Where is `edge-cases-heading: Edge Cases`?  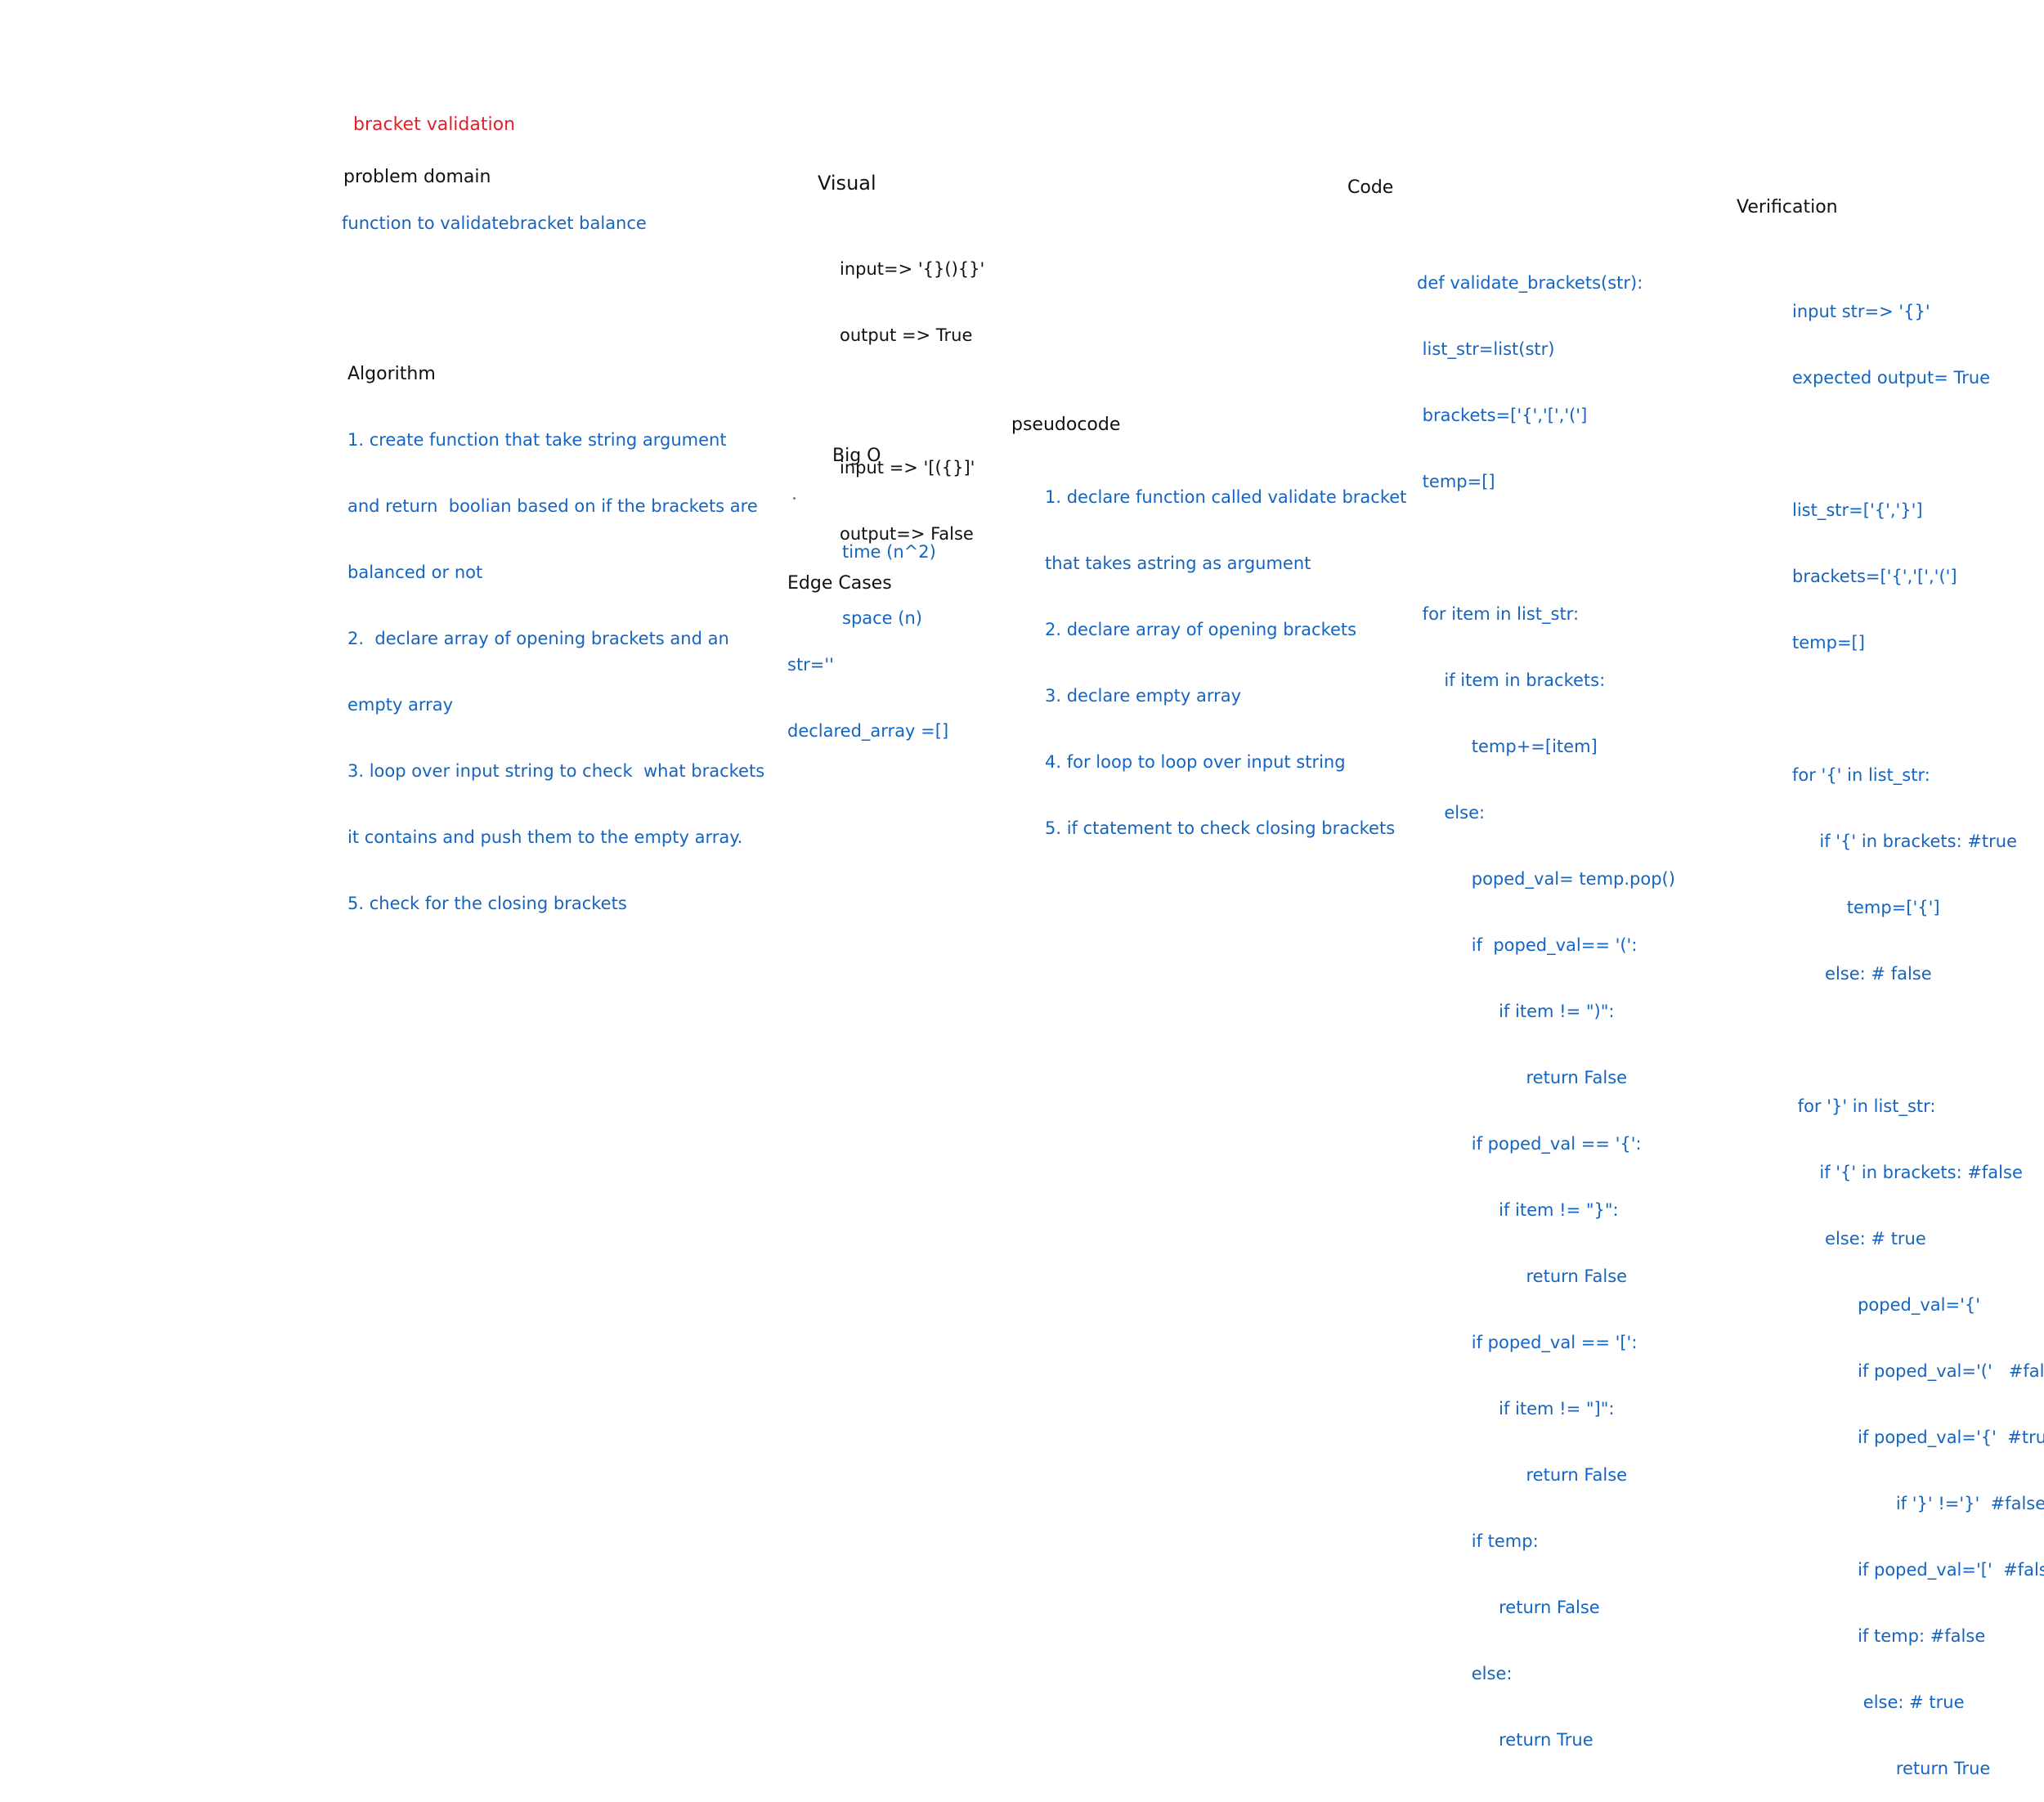
edge-cases-heading: Edge Cases is located at coordinates (840, 583).